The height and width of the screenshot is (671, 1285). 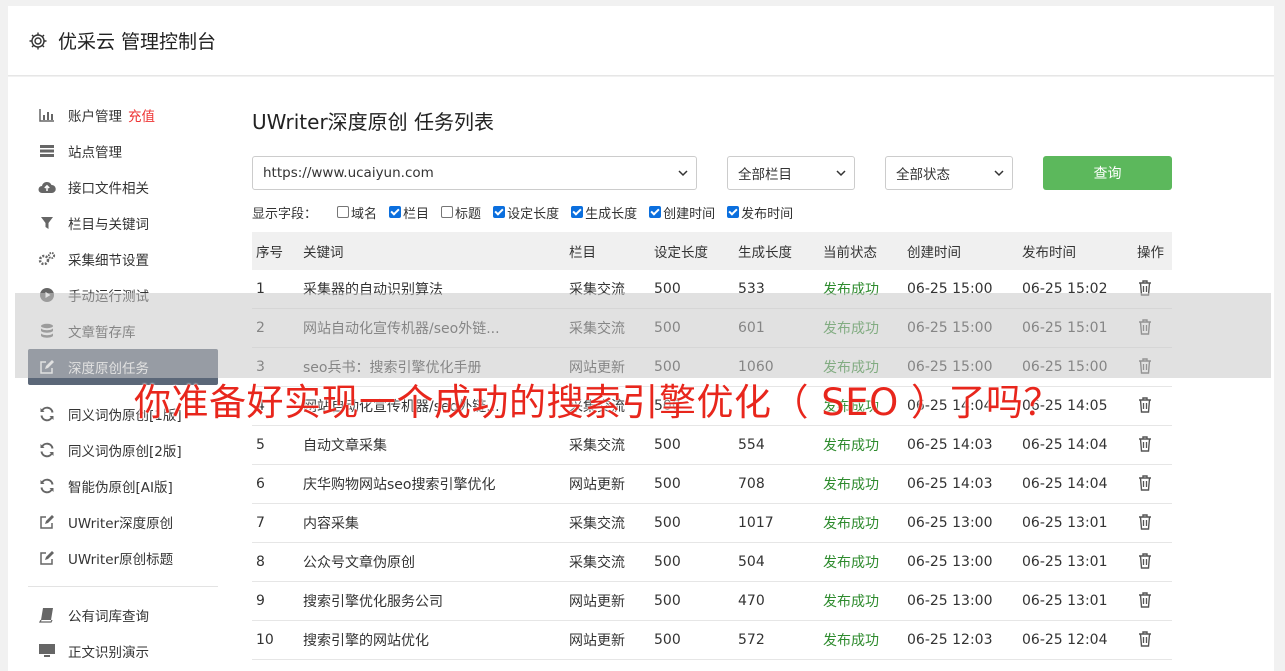 What do you see at coordinates (1107, 173) in the screenshot?
I see `query-button: 查询` at bounding box center [1107, 173].